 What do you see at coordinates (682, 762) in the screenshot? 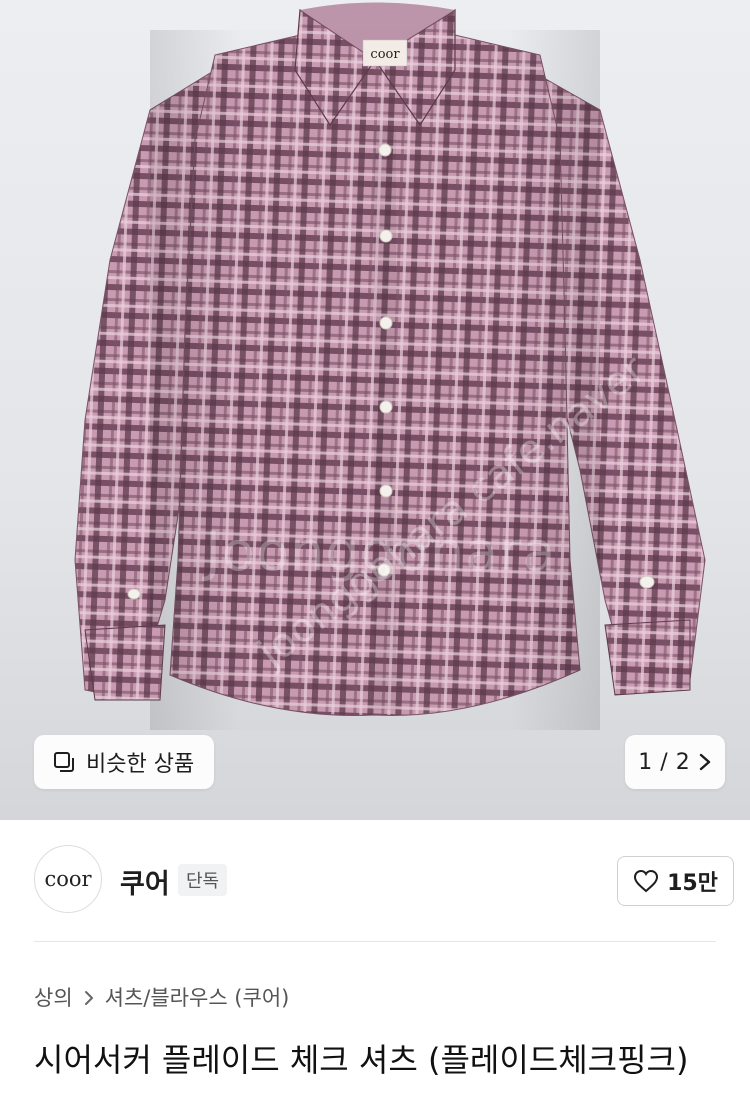
I see `pager-total: 2` at bounding box center [682, 762].